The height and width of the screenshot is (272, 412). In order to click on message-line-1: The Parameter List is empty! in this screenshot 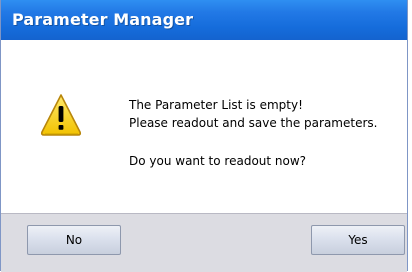, I will do `click(216, 105)`.